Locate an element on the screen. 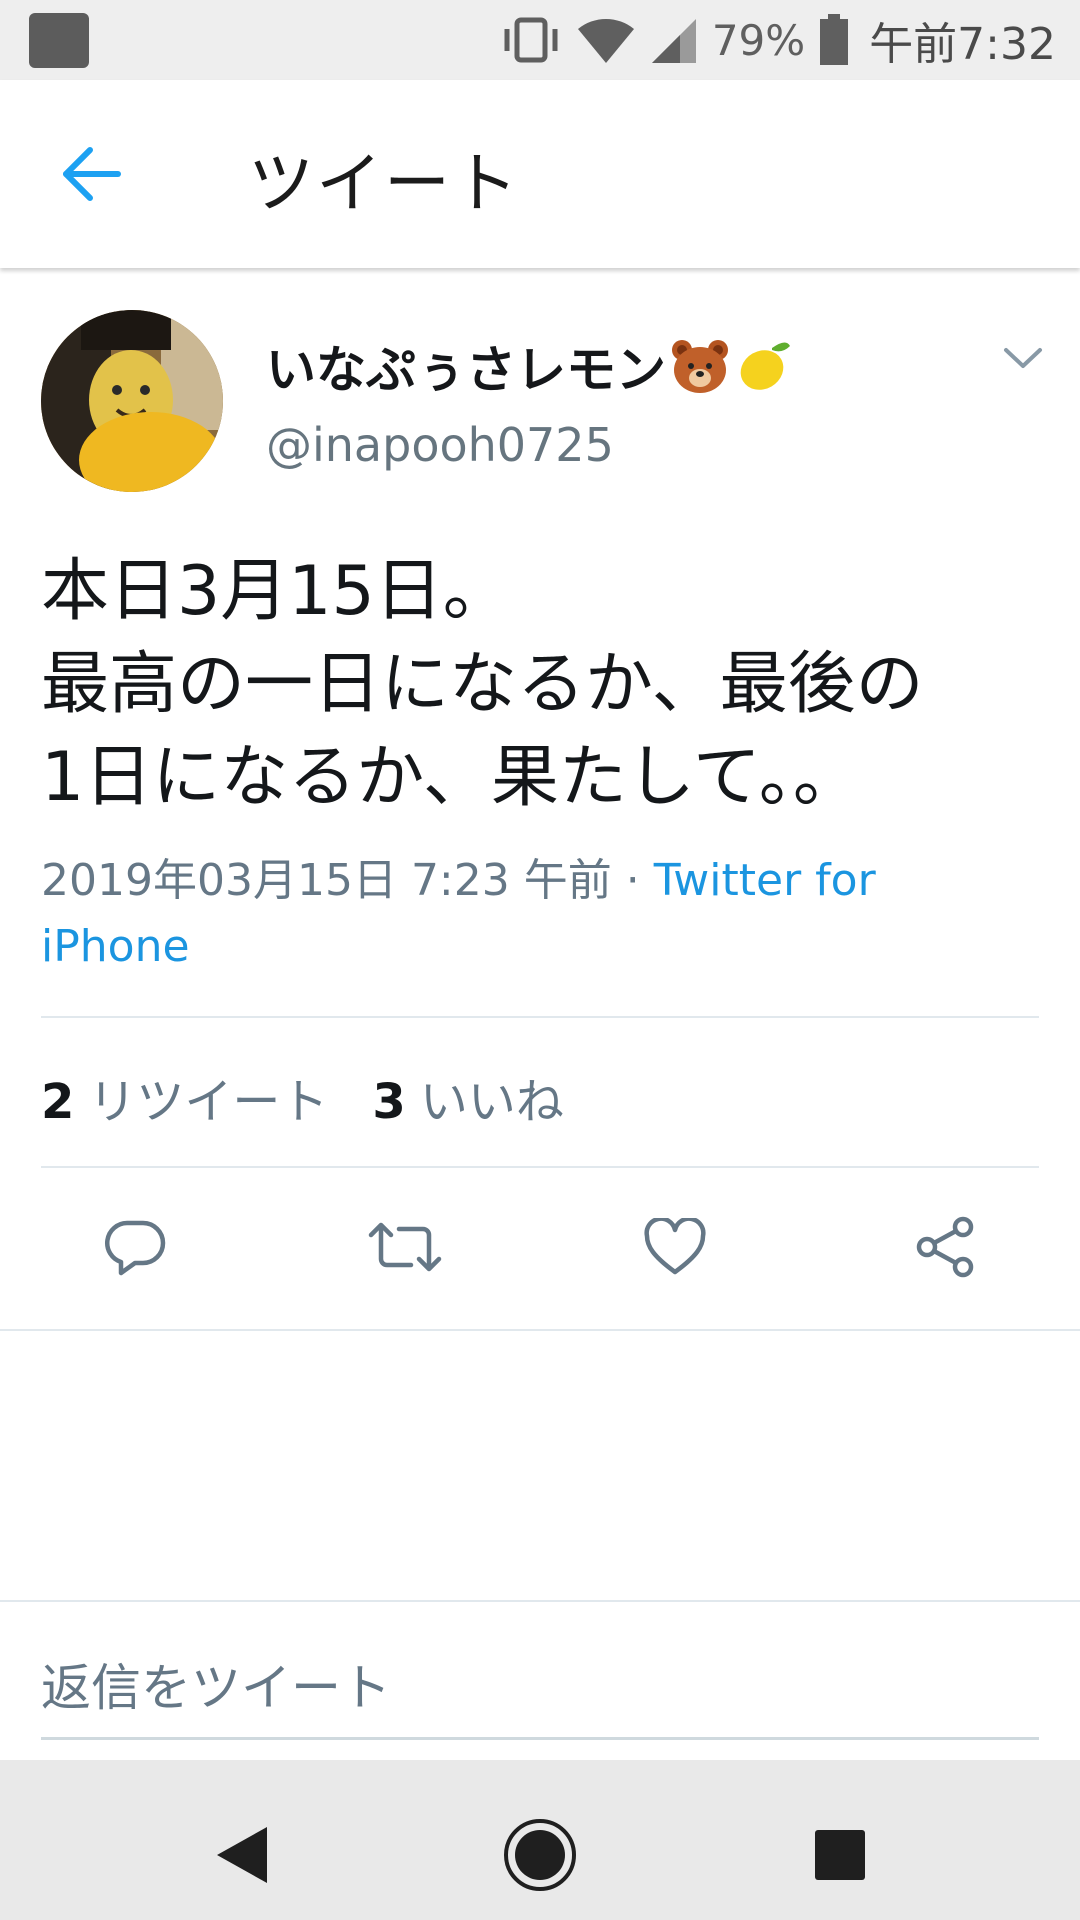  retweet-label: リツイート is located at coordinates (208, 1102).